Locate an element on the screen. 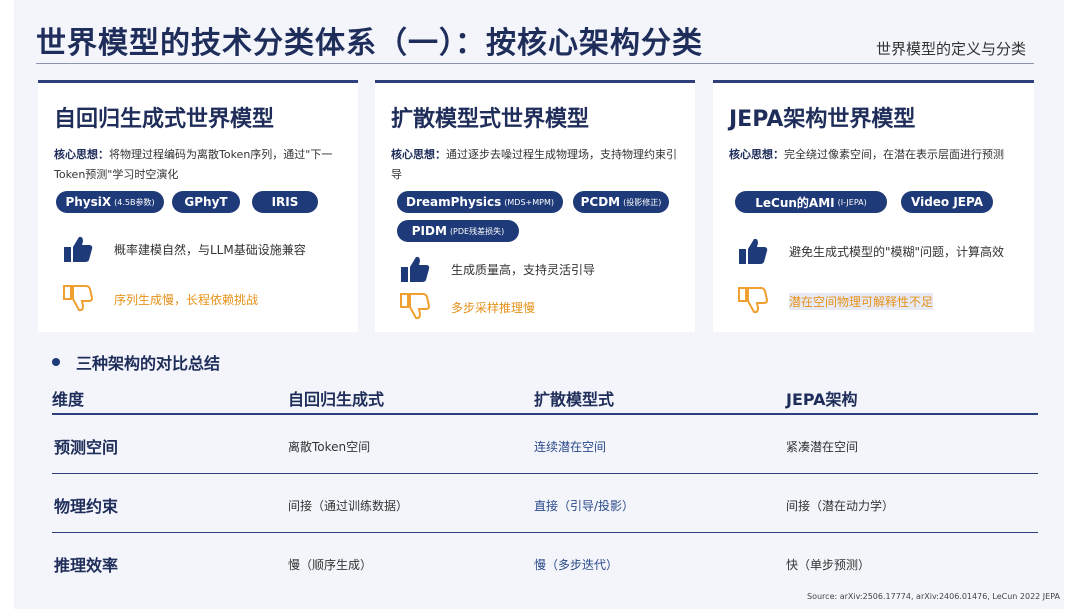 This screenshot has height=614, width=1080. tag-note: (4.5B参数) is located at coordinates (134, 202).